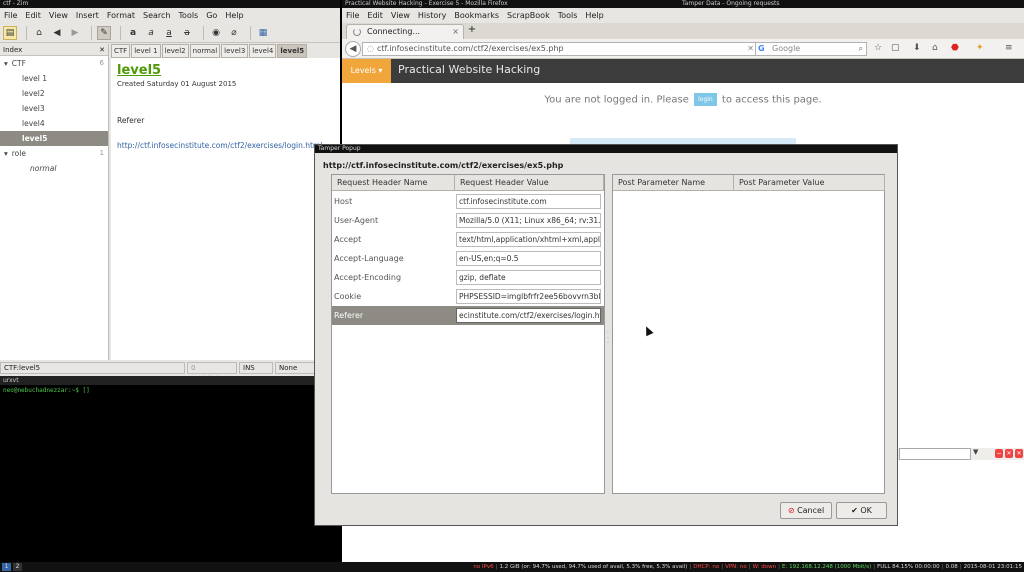 The width and height of the screenshot is (1024, 572). I want to click on path-tab: level 1, so click(146, 51).